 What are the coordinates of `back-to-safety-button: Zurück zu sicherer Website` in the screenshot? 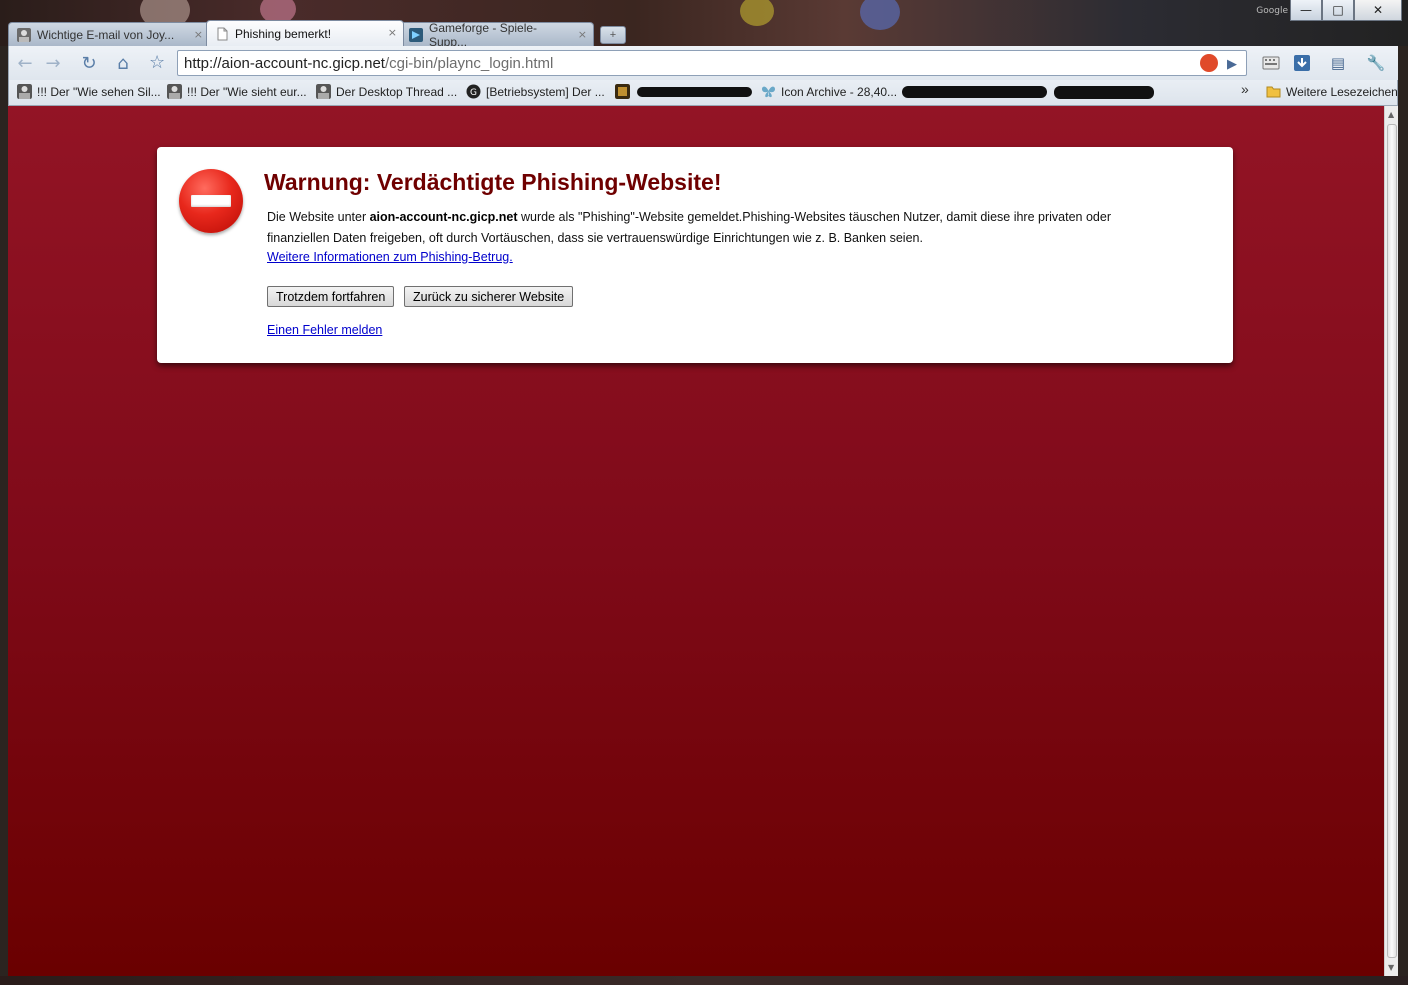 It's located at (489, 296).